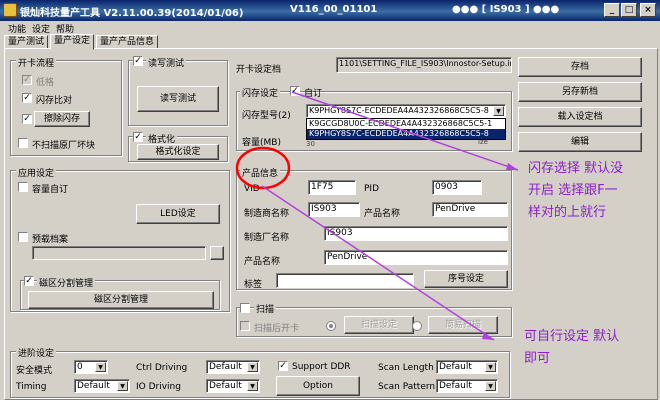 The image size is (660, 400). What do you see at coordinates (576, 168) in the screenshot?
I see `annotation-note-1-line-1: 闪存选择 默认没` at bounding box center [576, 168].